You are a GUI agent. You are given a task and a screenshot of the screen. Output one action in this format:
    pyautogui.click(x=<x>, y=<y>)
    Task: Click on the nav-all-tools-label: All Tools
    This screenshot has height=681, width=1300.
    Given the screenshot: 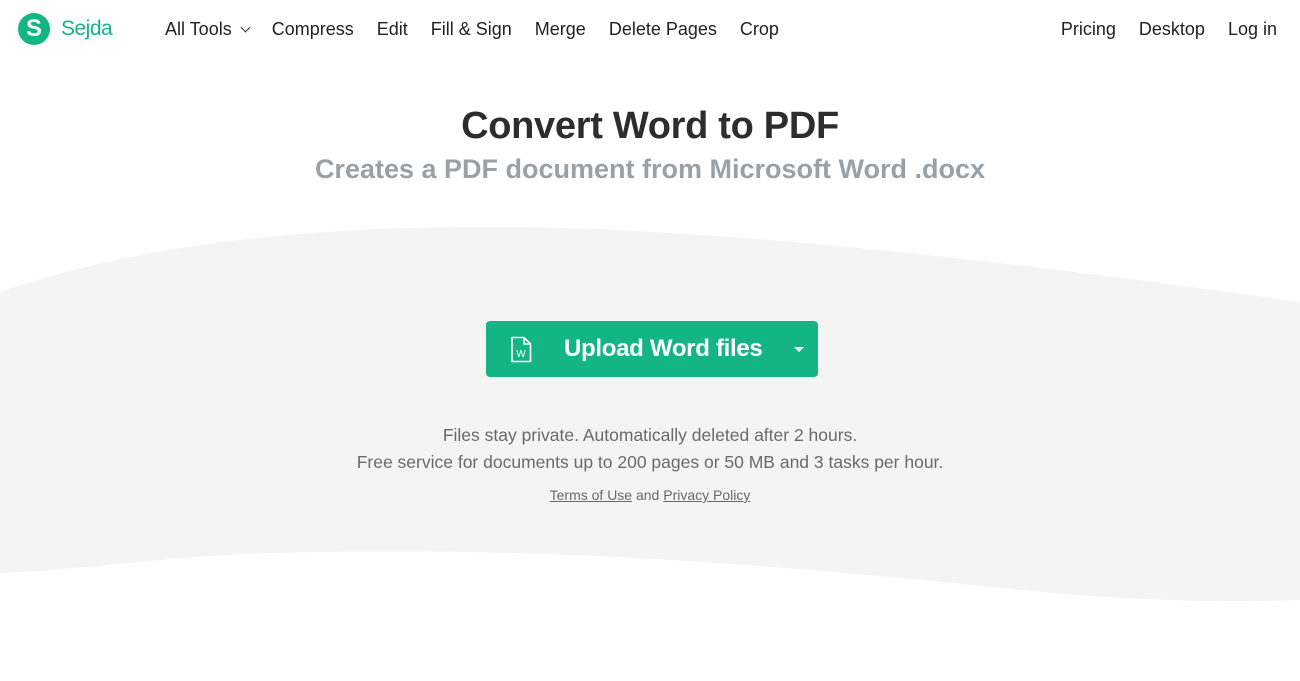 What is the action you would take?
    pyautogui.click(x=198, y=29)
    